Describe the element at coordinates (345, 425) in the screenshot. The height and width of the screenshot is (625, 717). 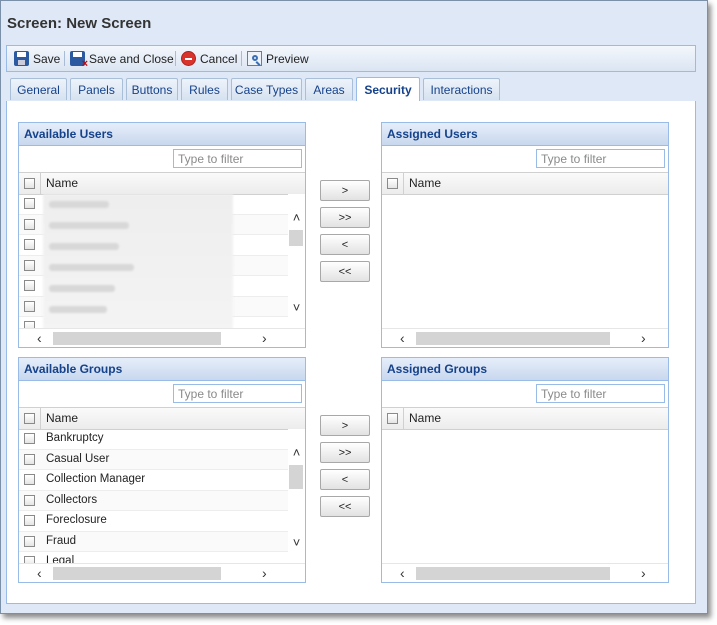
I see `add-group-button: >` at that location.